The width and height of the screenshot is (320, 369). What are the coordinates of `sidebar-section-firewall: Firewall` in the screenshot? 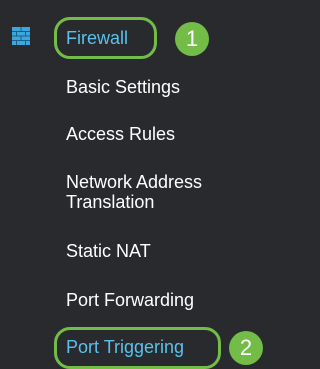 It's located at (97, 38).